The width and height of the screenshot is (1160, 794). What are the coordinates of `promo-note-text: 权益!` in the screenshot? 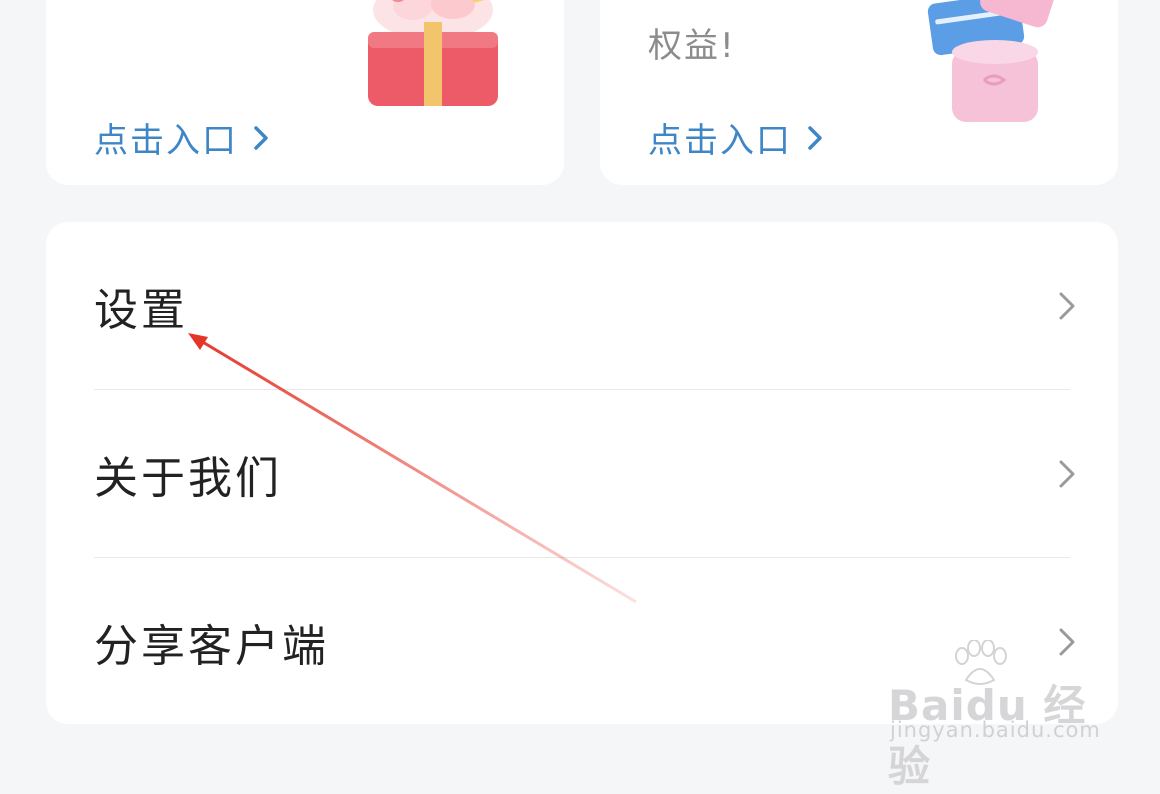 It's located at (692, 46).